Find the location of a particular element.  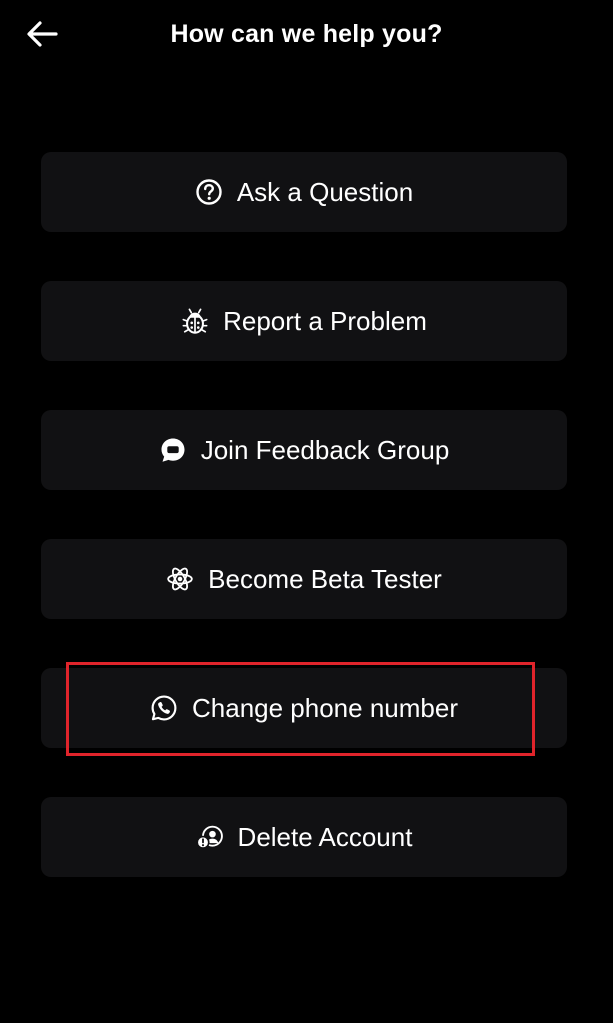

delete-account-label: Delete Account is located at coordinates (325, 836).